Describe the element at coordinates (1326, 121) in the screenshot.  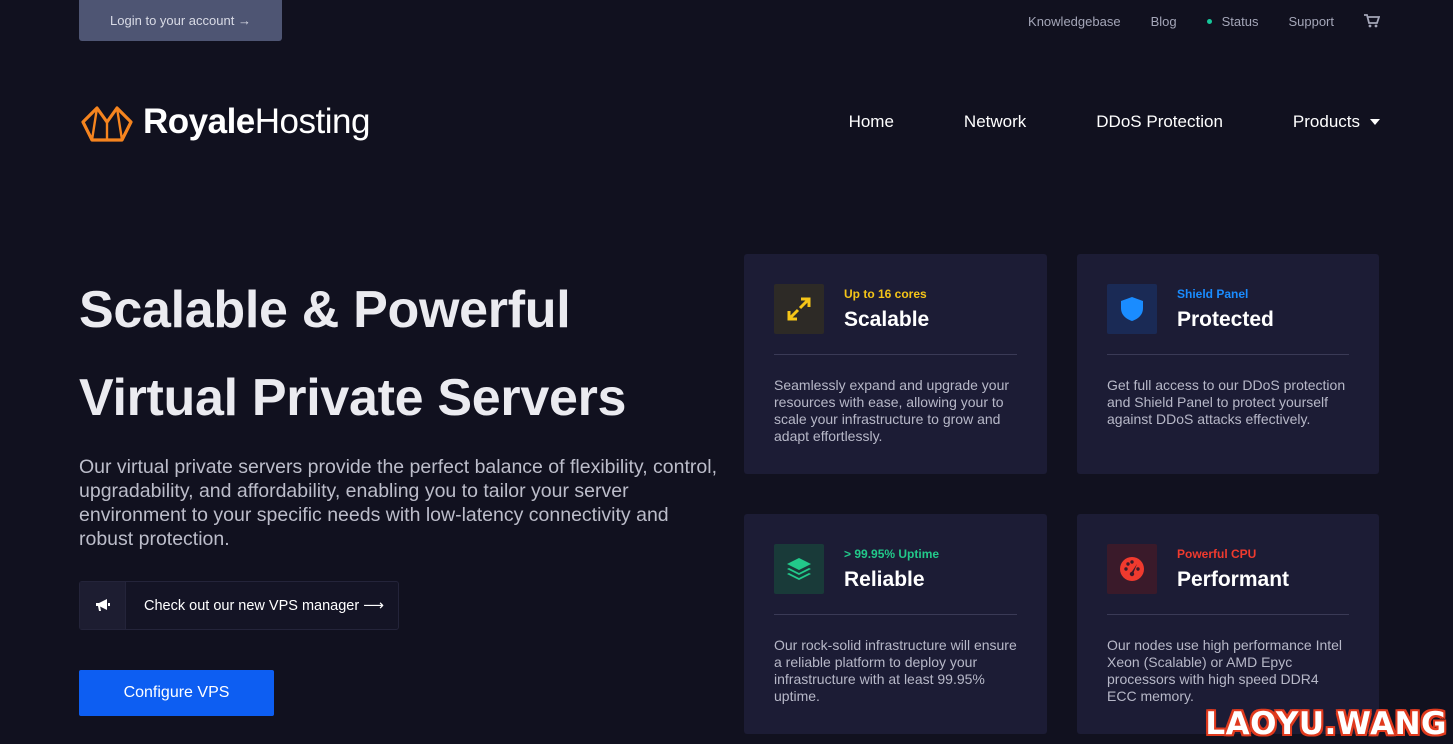
I see `nav-products-label: Products` at that location.